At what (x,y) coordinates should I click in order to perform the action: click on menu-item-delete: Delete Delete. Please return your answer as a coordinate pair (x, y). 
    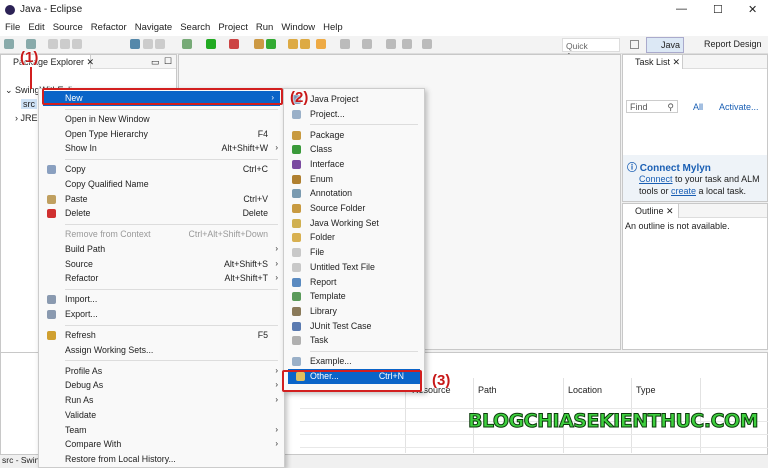
    Looking at the image, I should click on (161, 213).